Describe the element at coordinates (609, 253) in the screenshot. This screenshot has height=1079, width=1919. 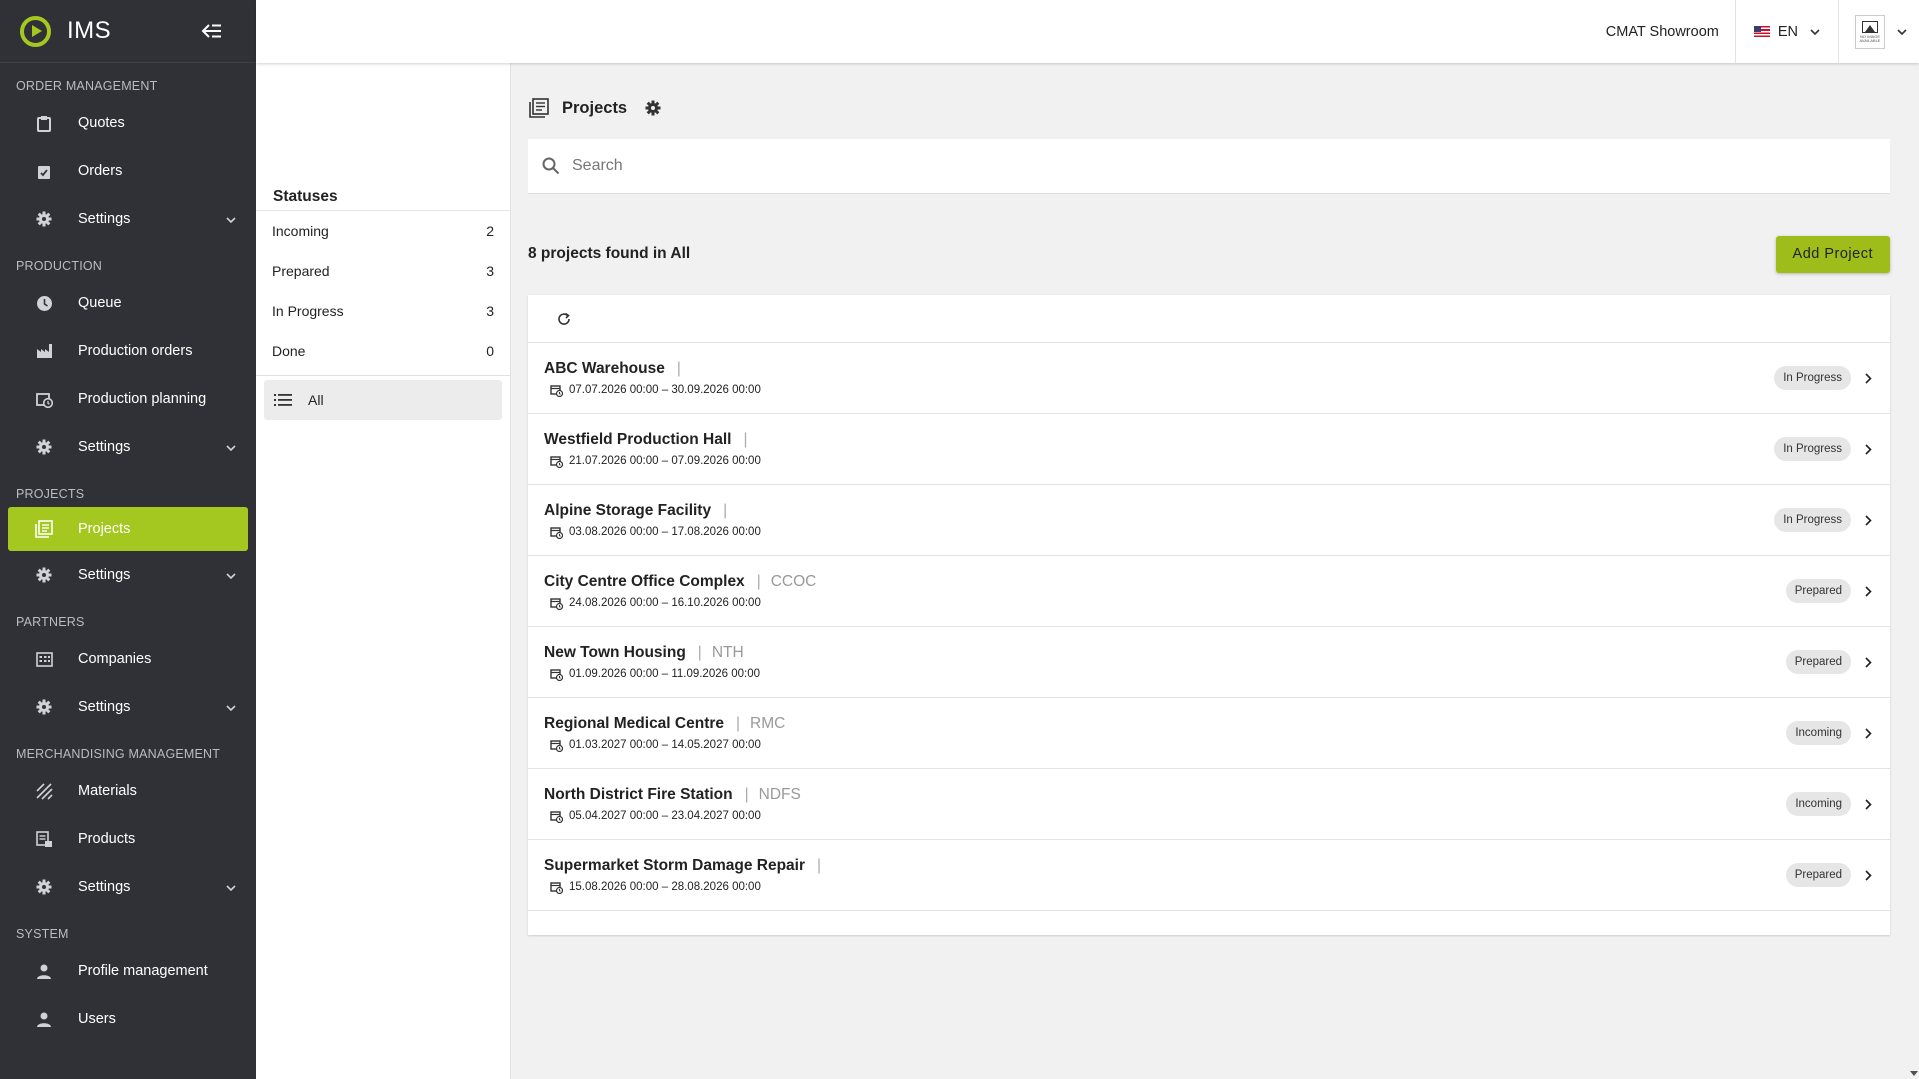
I see `results-count: 8 projects found in All` at that location.